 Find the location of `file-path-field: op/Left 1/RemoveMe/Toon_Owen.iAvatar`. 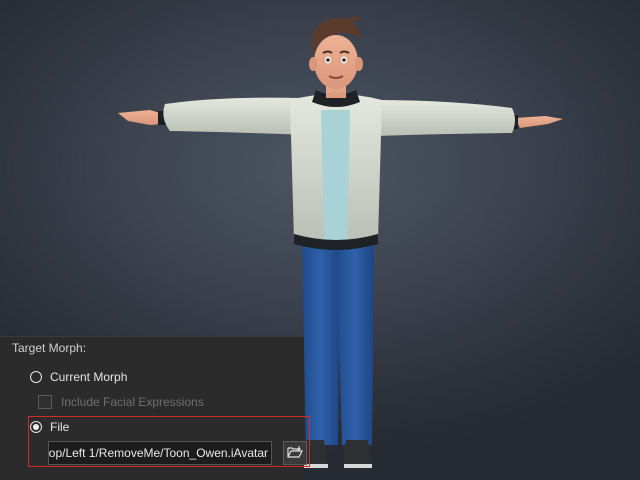

file-path-field: op/Left 1/RemoveMe/Toon_Owen.iAvatar is located at coordinates (160, 453).